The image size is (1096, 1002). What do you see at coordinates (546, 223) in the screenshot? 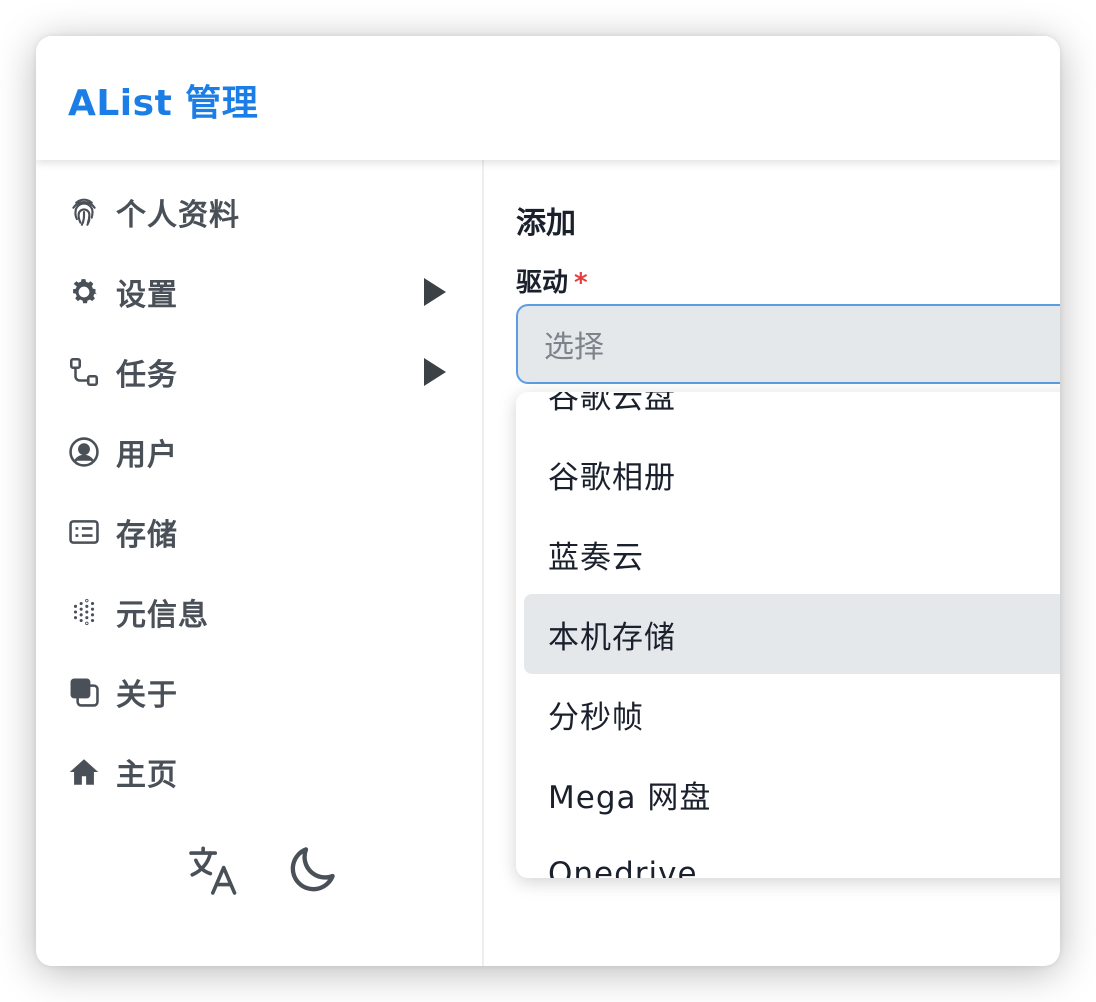
I see `section-title: 添加` at bounding box center [546, 223].